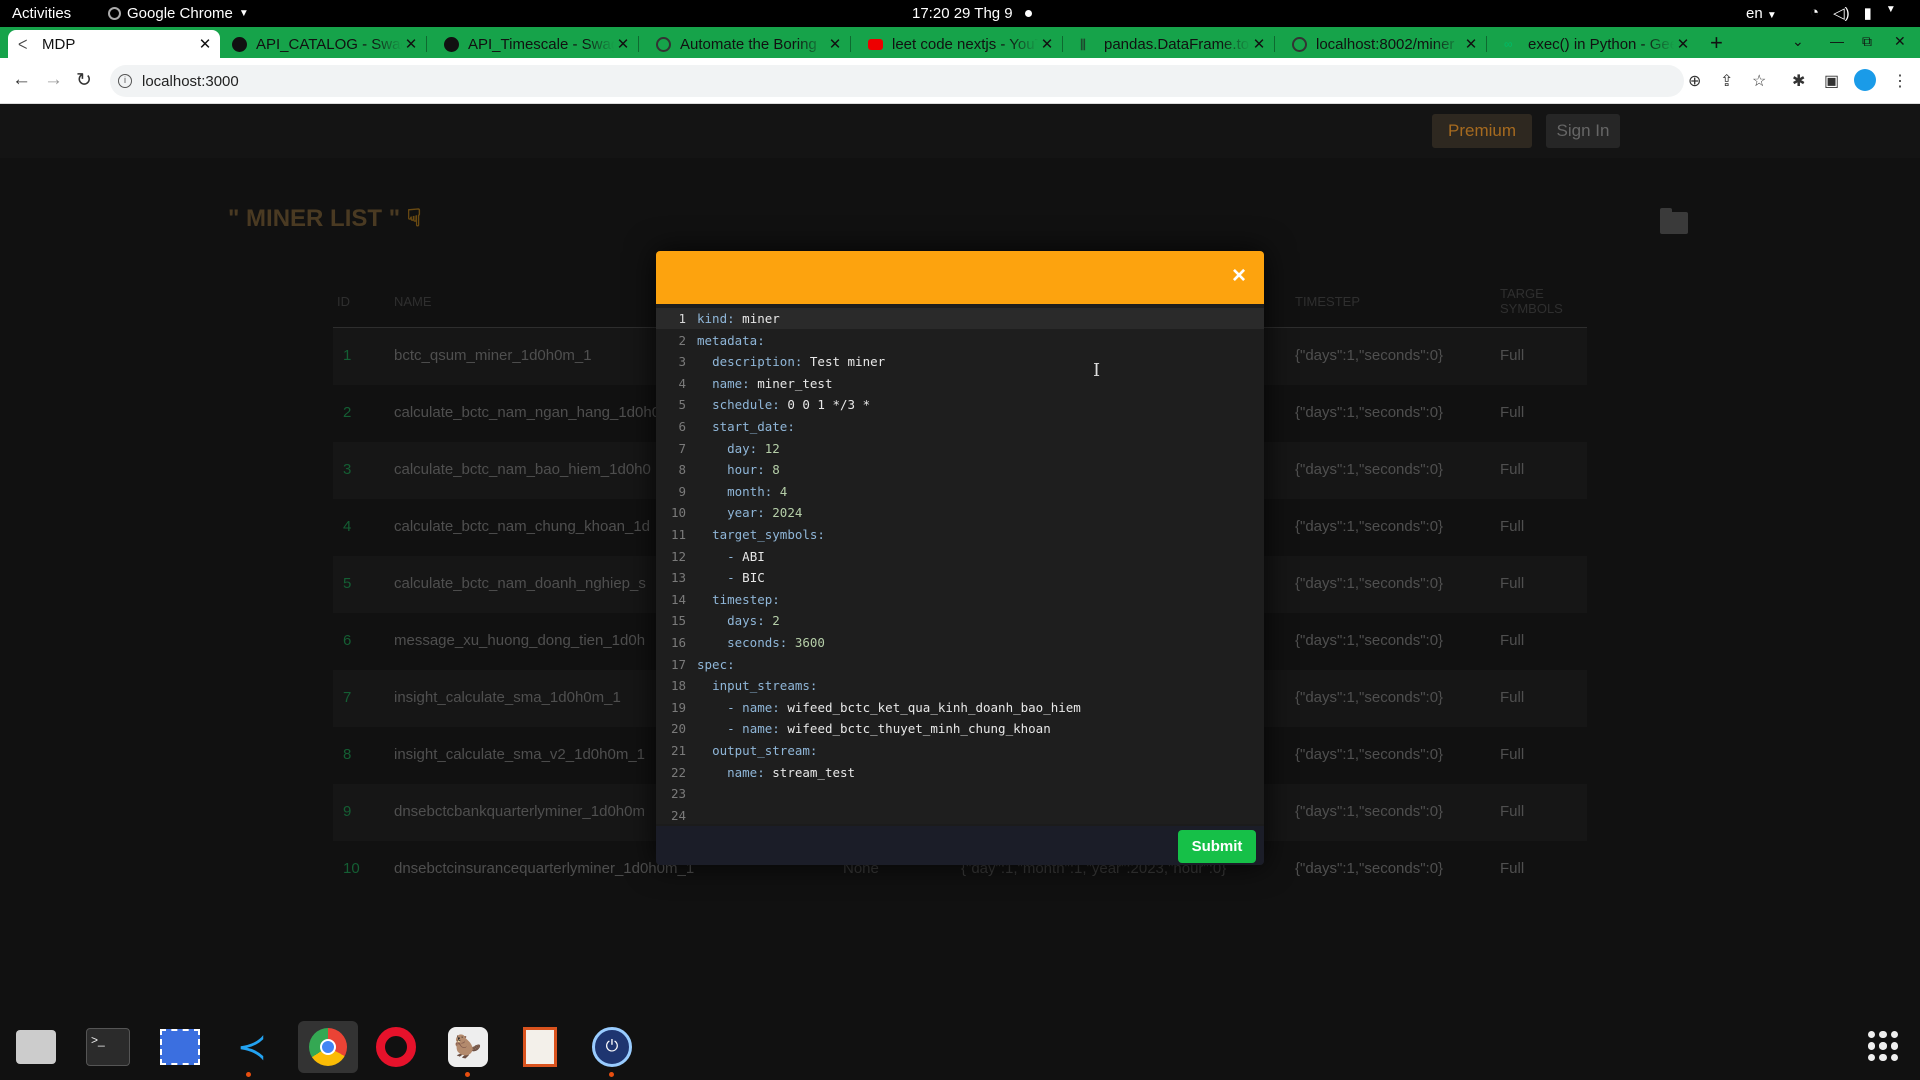 This screenshot has height=1080, width=1920. I want to click on notification-dot-icon, so click(1028, 13).